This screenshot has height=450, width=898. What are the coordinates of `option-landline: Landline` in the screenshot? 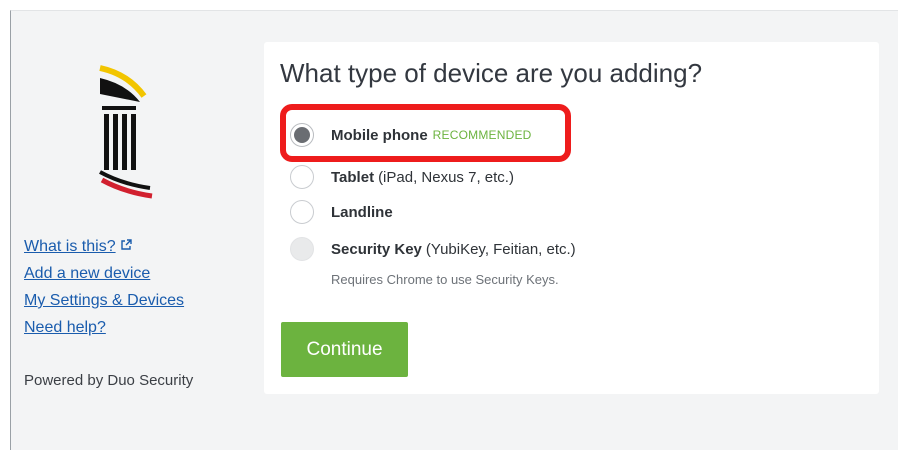 It's located at (341, 212).